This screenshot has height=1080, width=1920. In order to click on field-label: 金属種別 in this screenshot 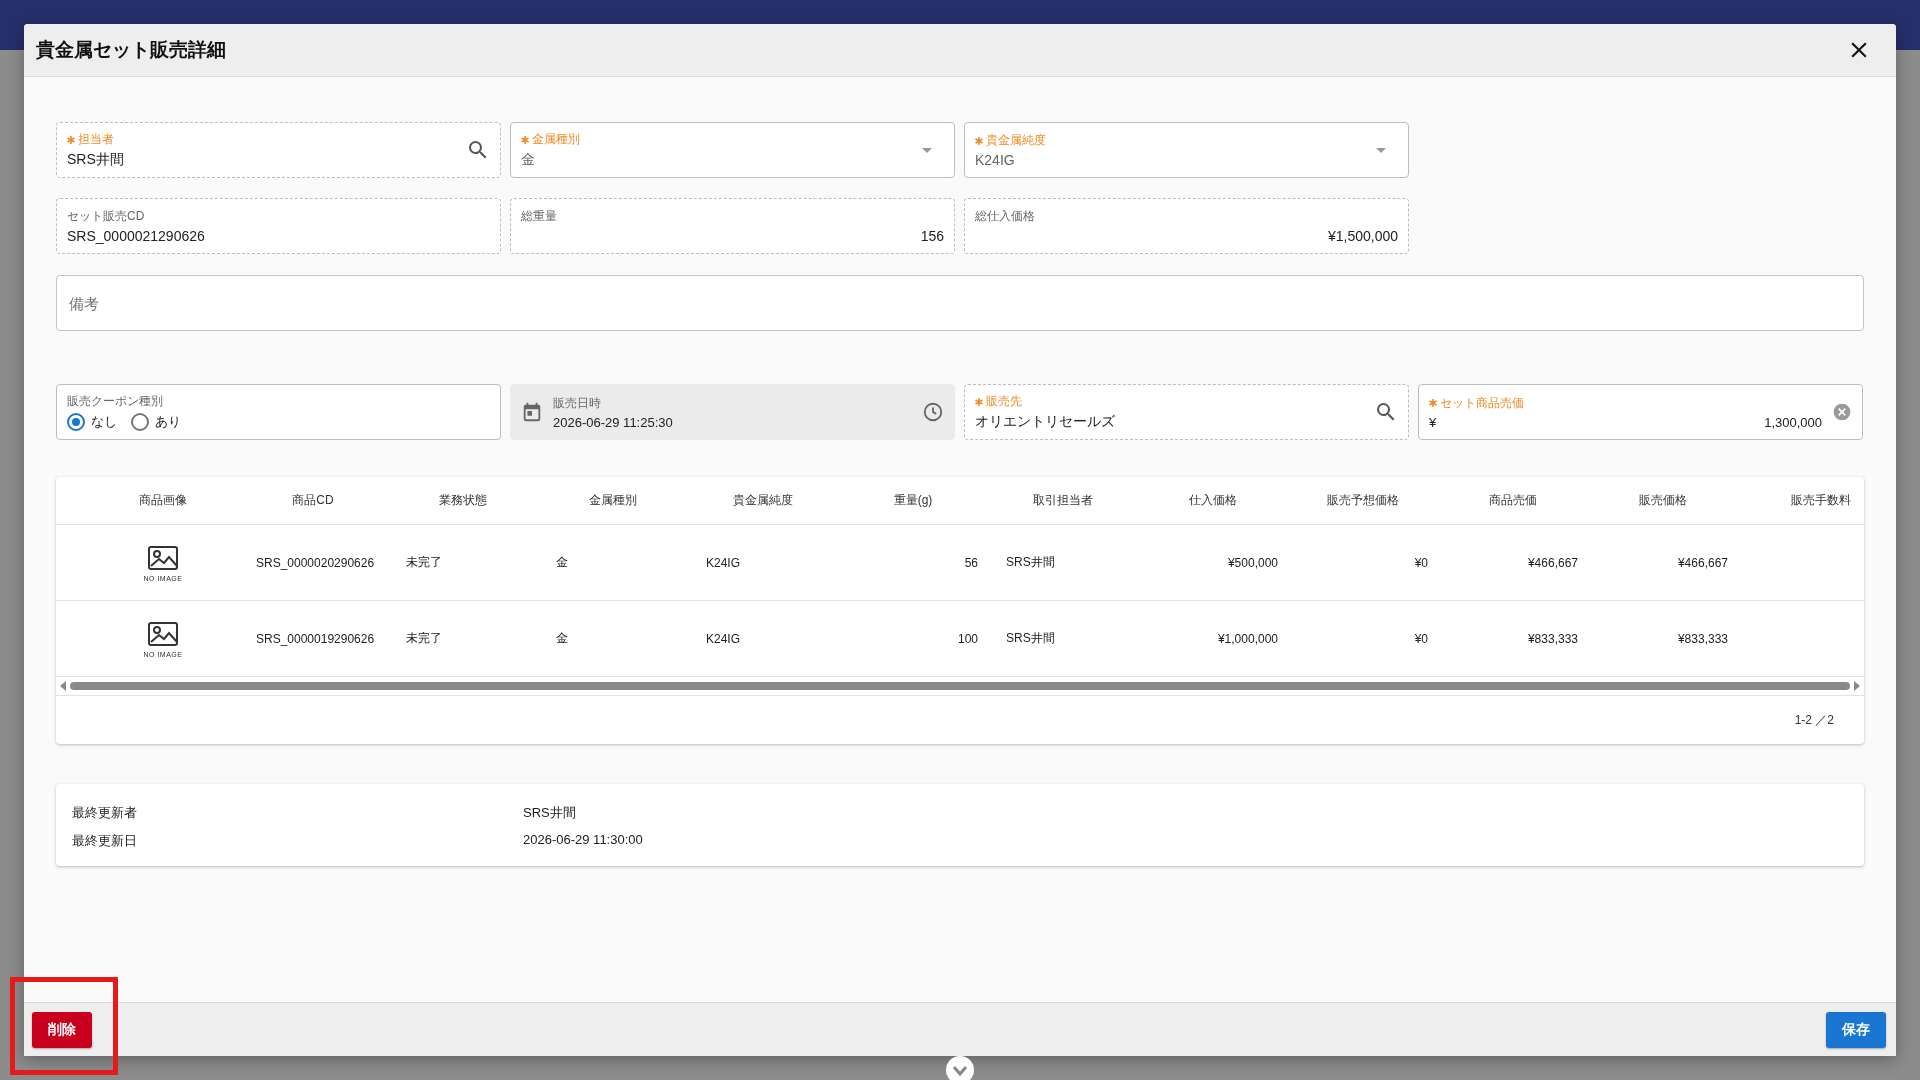, I will do `click(556, 139)`.